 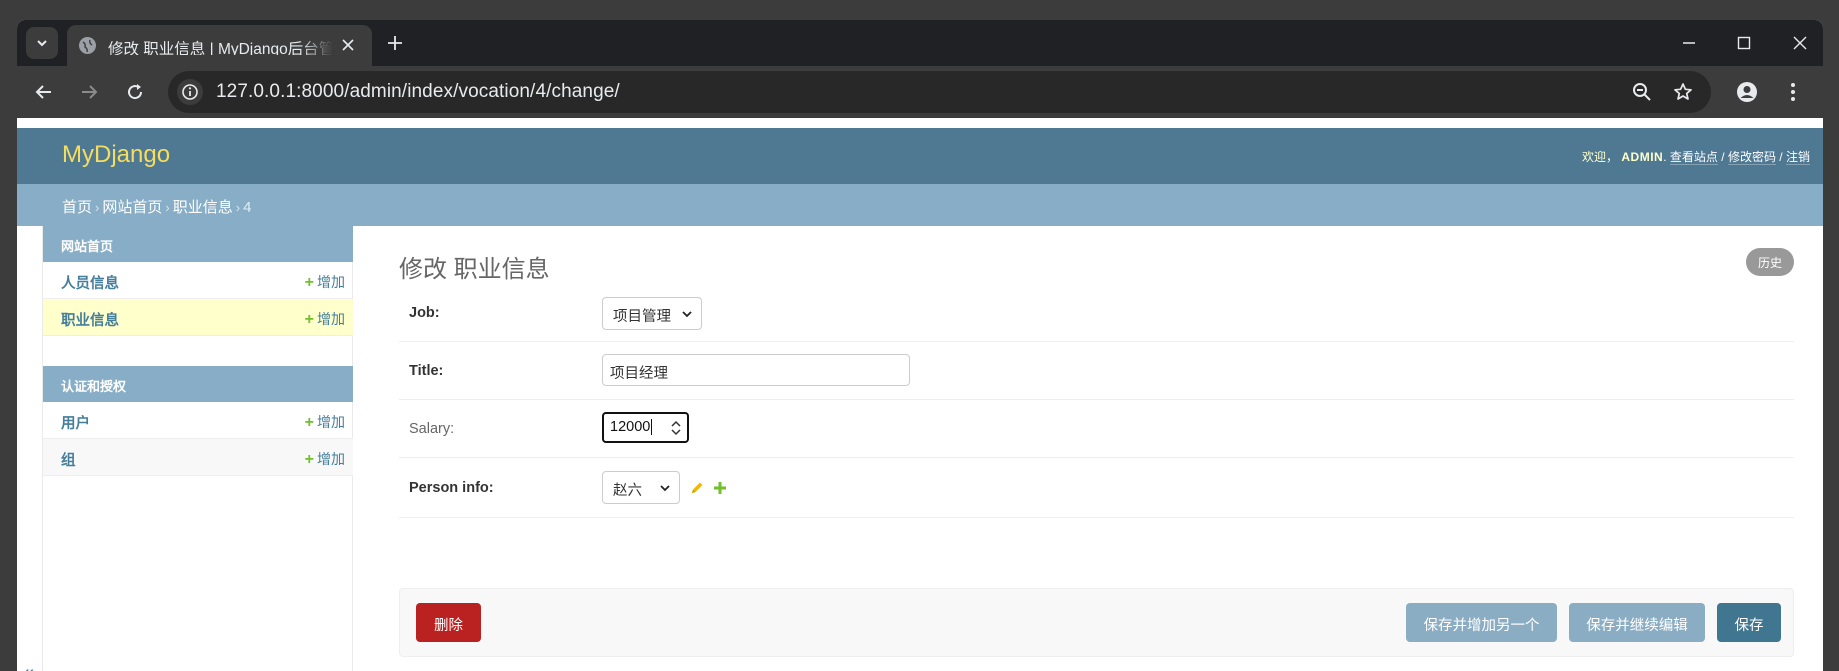 I want to click on number-spinner-icon, so click(x=676, y=428).